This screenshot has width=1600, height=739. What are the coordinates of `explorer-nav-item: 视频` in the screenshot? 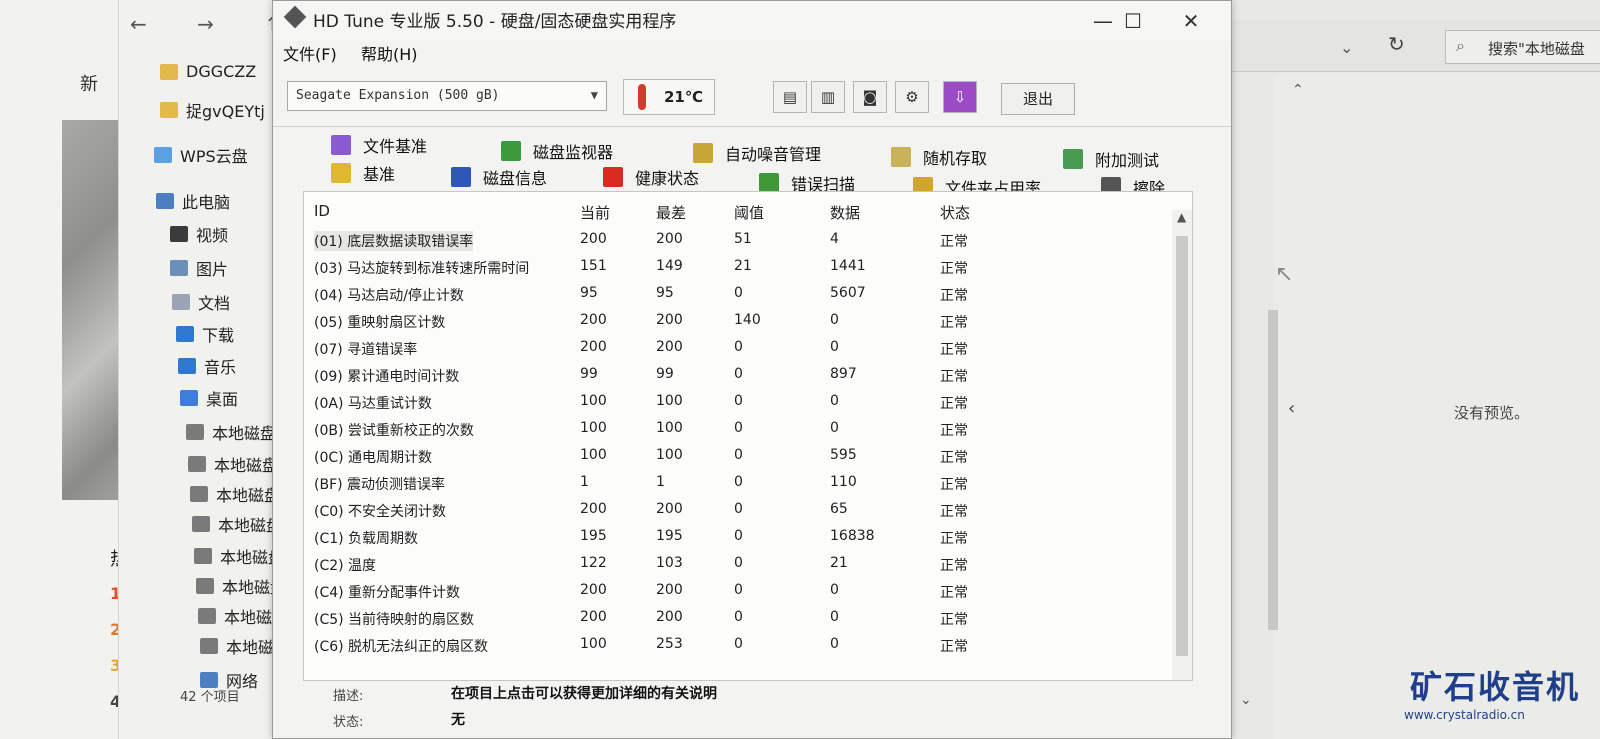 It's located at (199, 234).